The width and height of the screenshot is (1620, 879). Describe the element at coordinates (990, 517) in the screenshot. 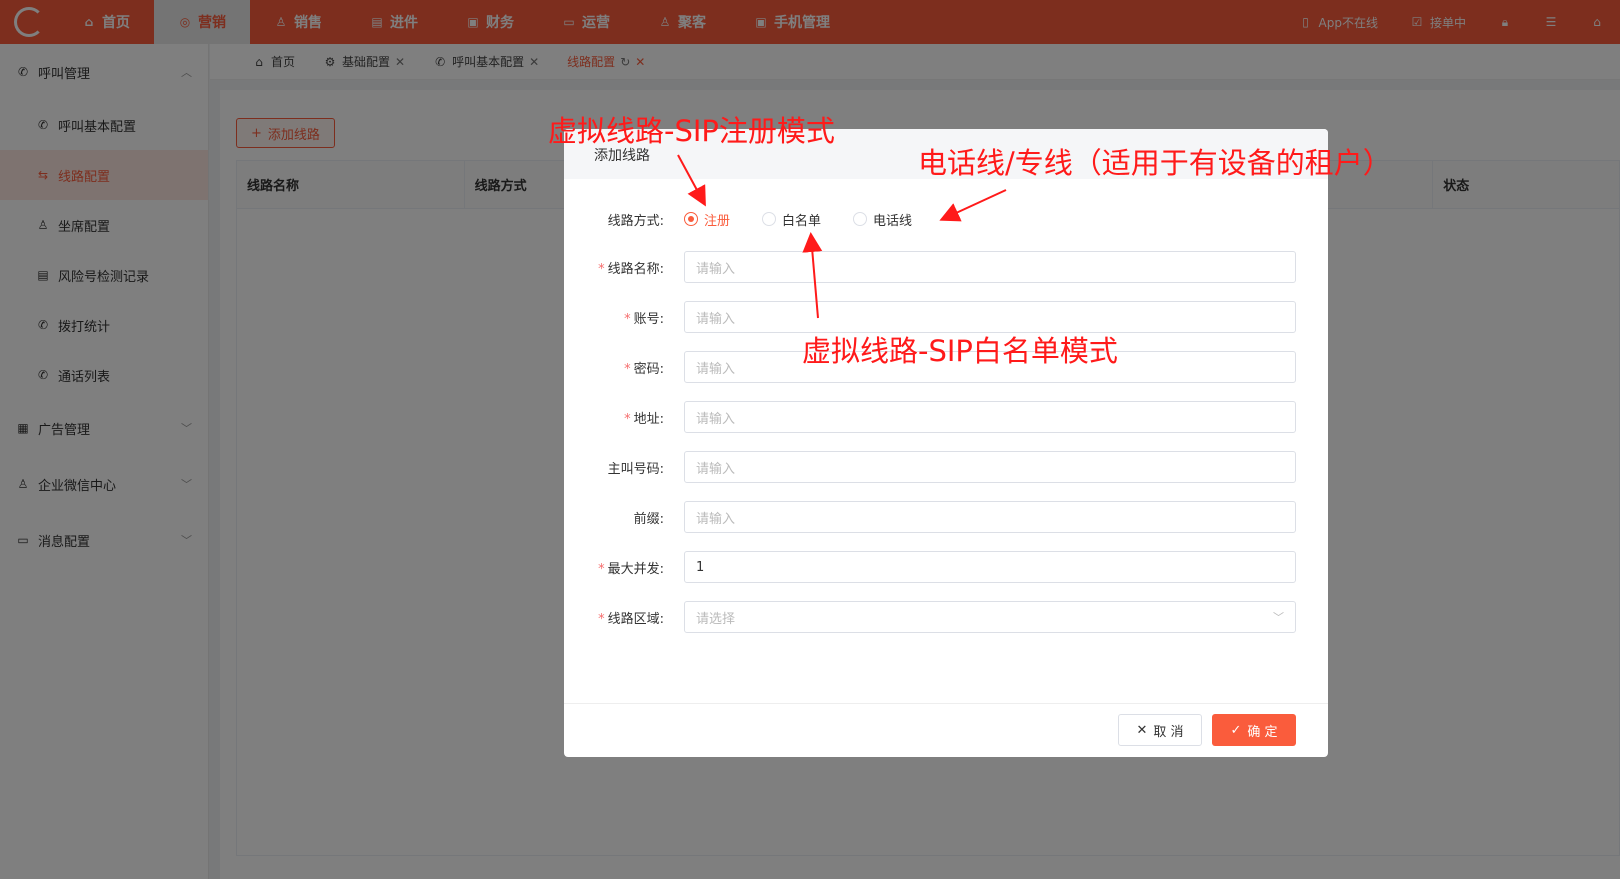

I see `prefix-input: 请输入` at that location.